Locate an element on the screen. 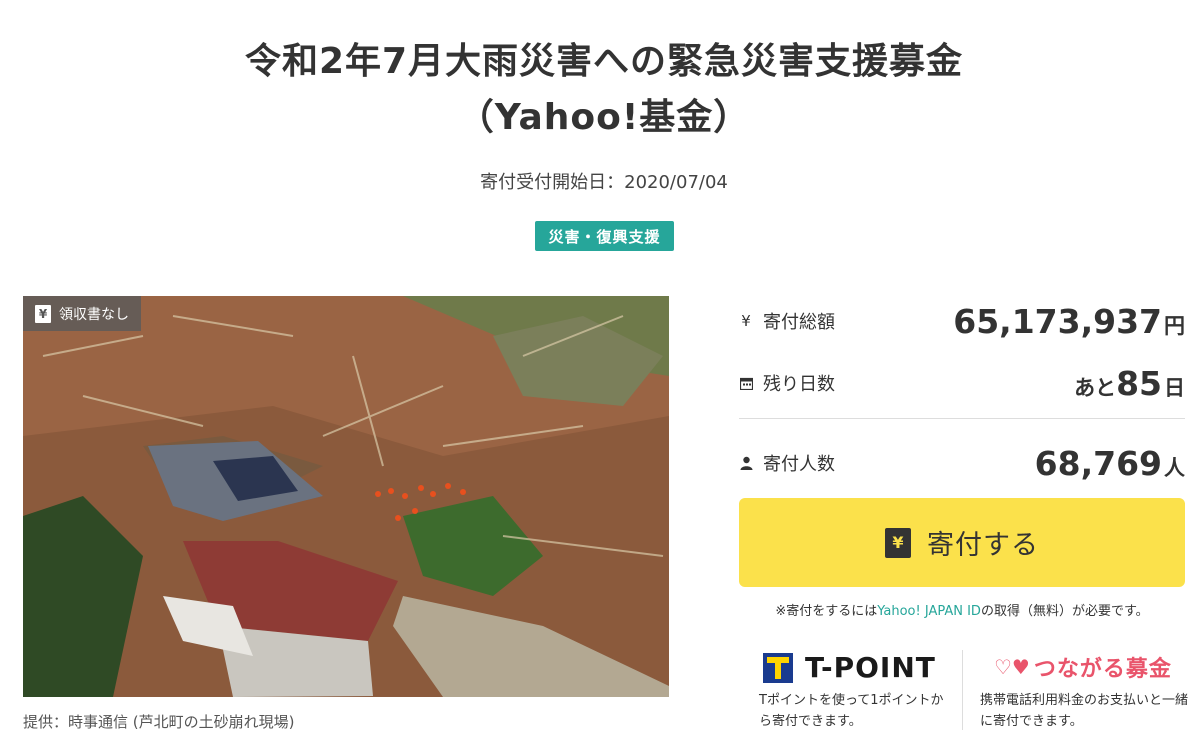 The image size is (1200, 738). id-note-suffix: の取得（無料）が必要です。 is located at coordinates (1064, 611).